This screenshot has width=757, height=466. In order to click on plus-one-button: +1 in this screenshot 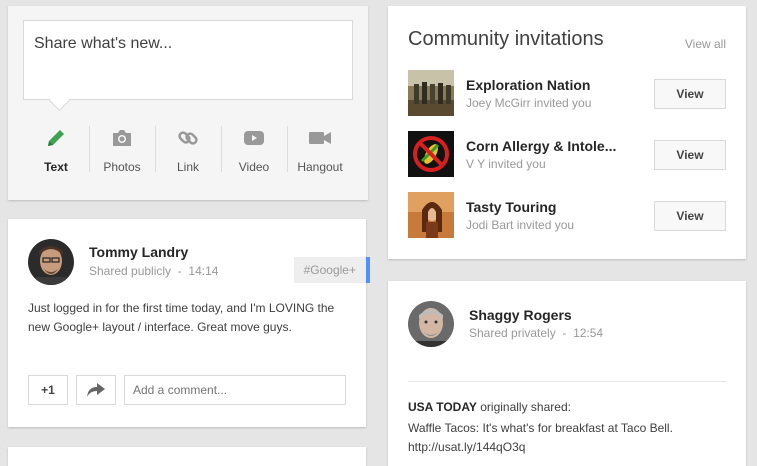, I will do `click(48, 390)`.